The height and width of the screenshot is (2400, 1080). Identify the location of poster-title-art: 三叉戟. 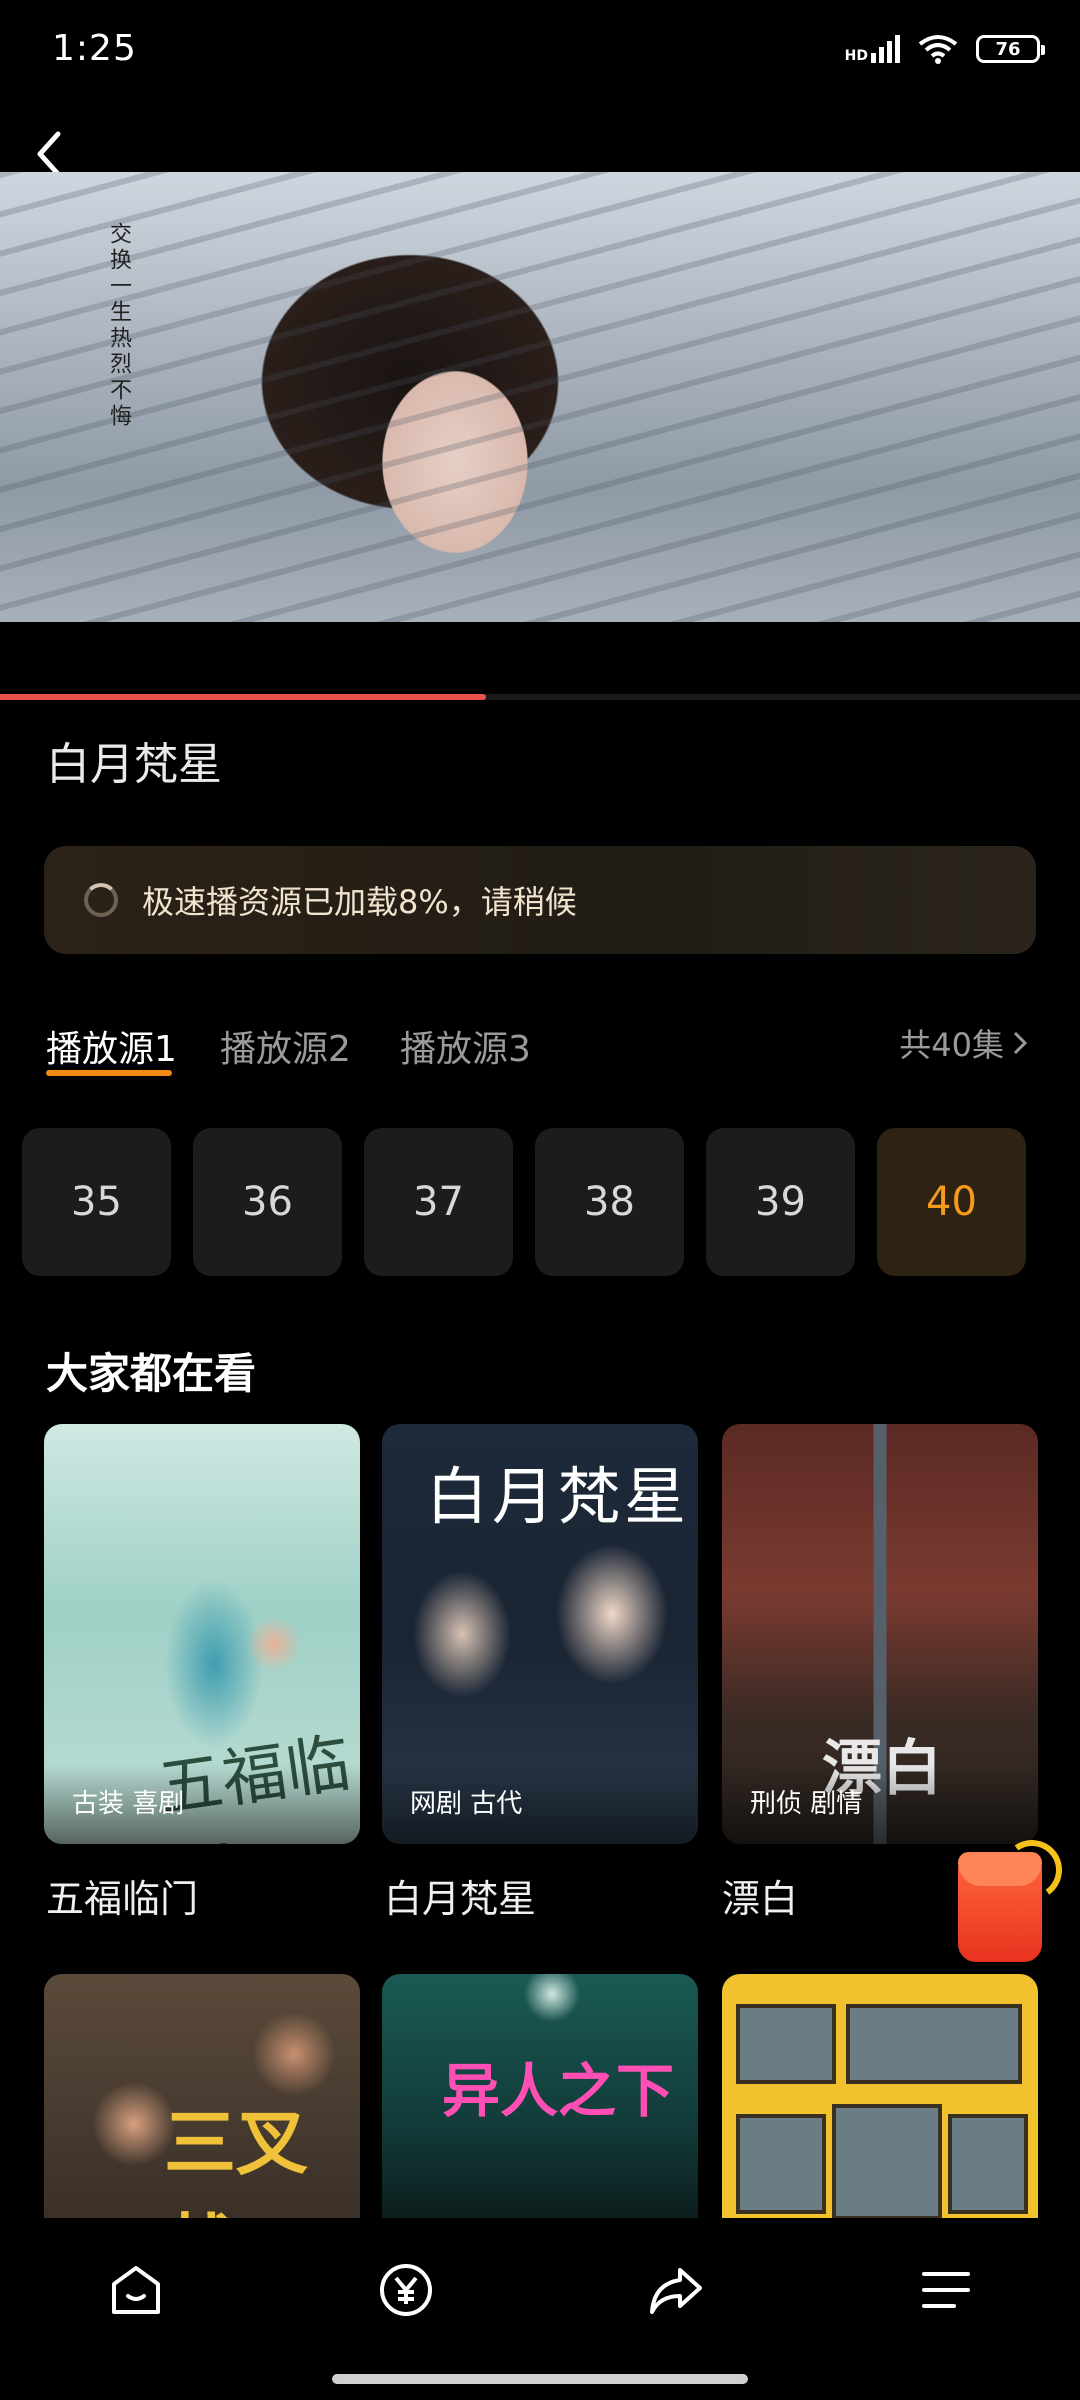
(236, 2160).